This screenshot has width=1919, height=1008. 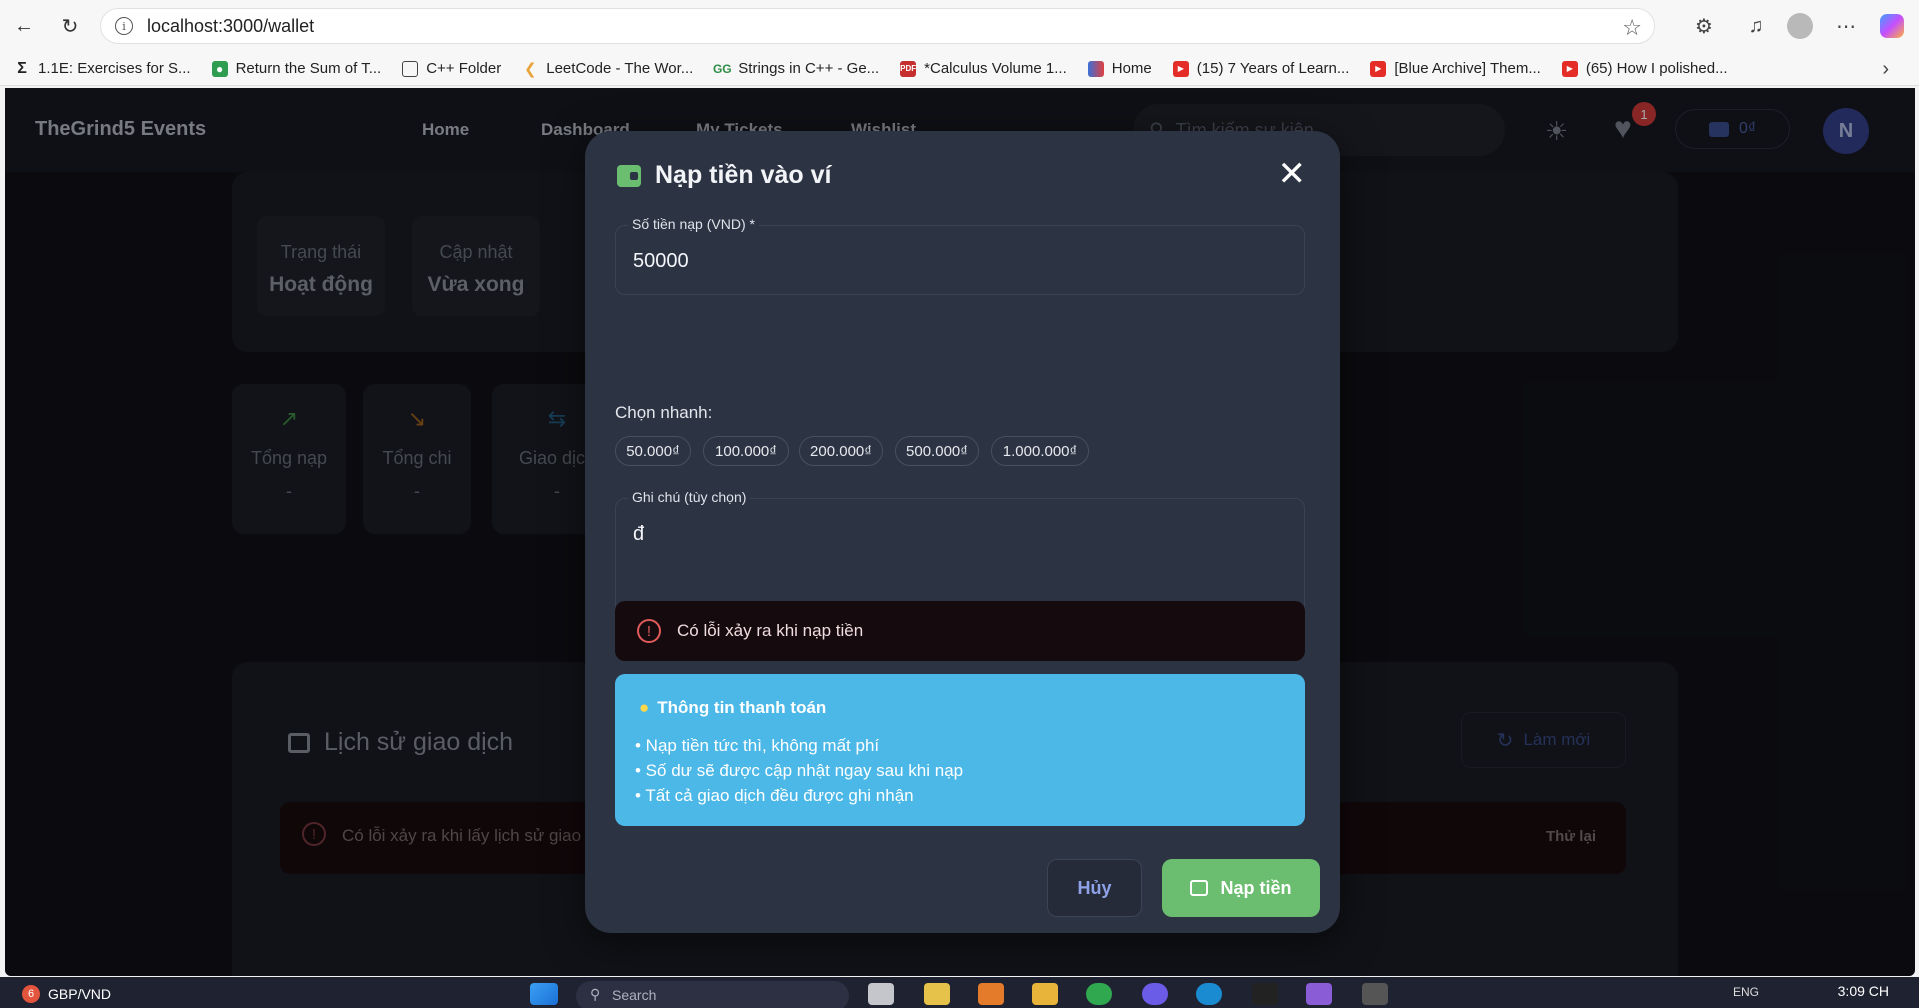 I want to click on visual-studio-icon, so click(x=1319, y=994).